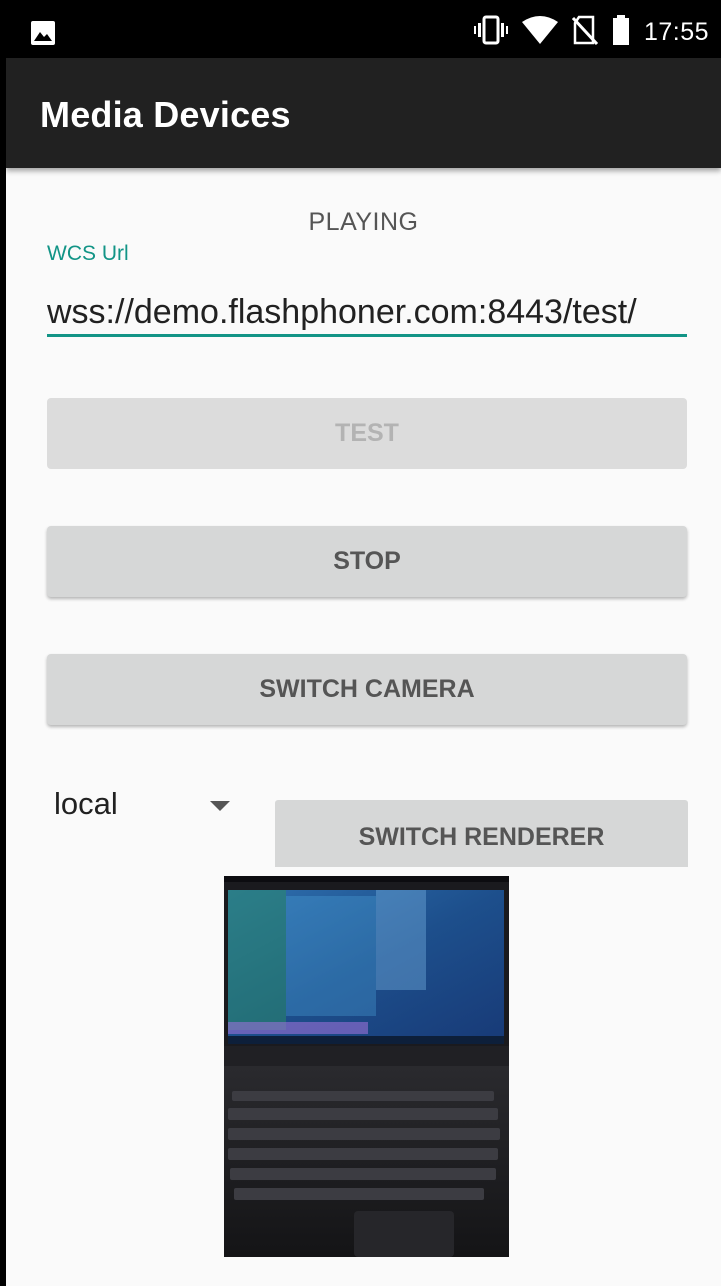 This screenshot has width=721, height=1286. What do you see at coordinates (367, 313) in the screenshot?
I see `wcs-url-input` at bounding box center [367, 313].